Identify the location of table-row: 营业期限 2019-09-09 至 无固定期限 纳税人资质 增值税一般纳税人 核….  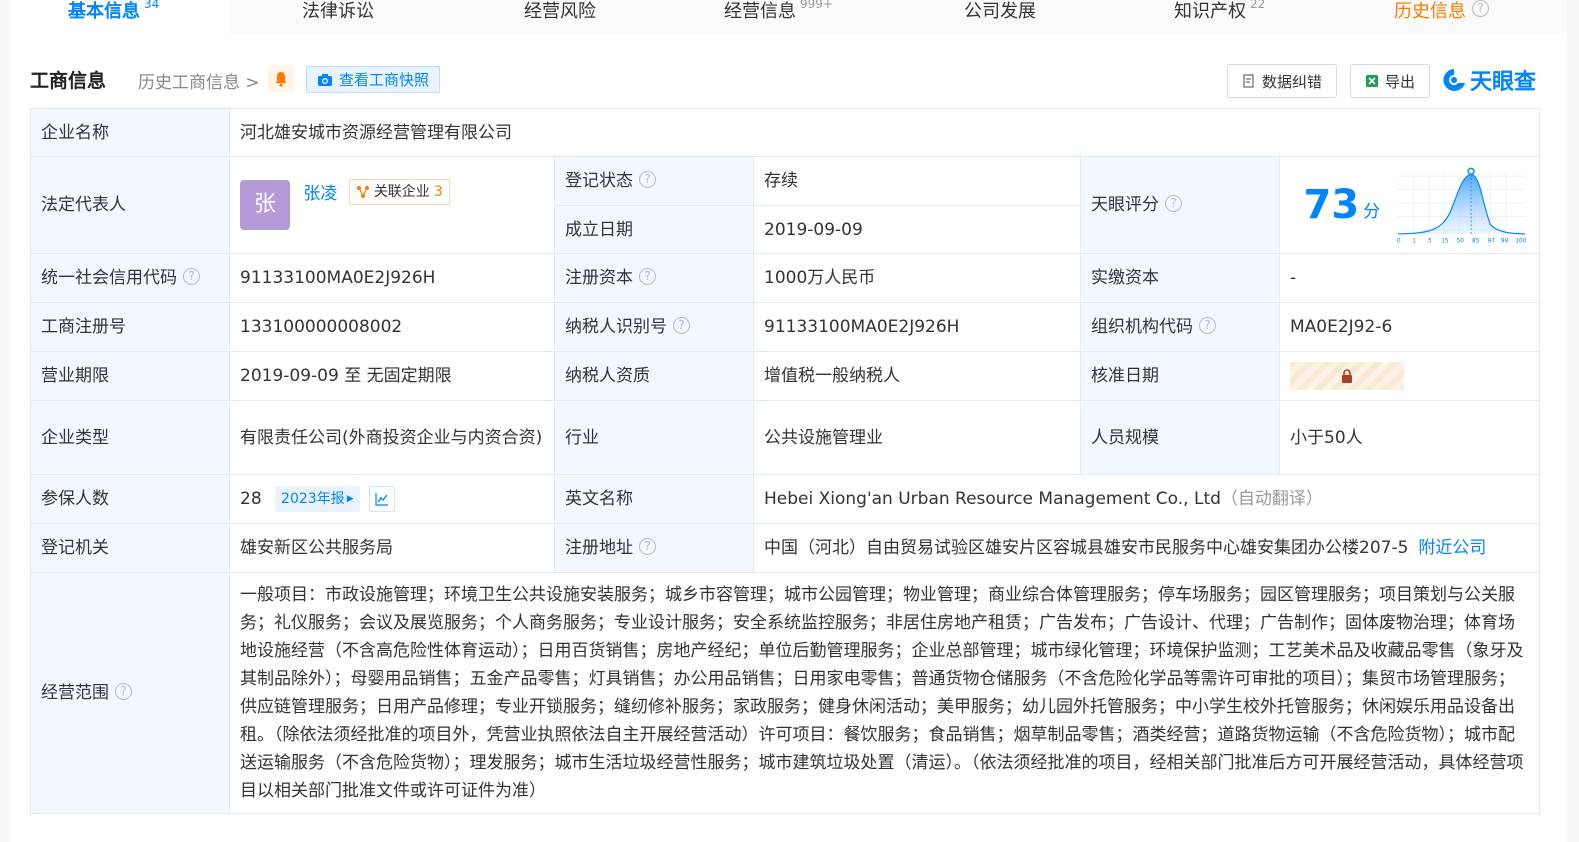
(785, 376).